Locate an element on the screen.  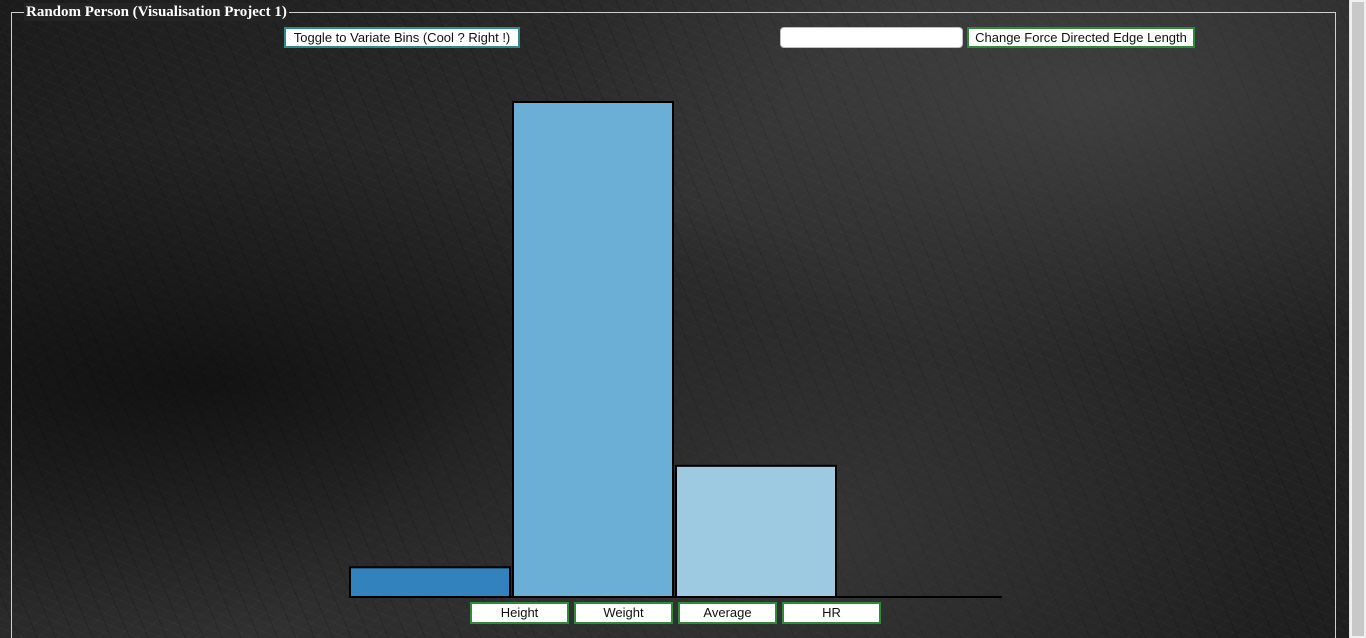
scrollbar-thumb is located at coordinates (1358, 319).